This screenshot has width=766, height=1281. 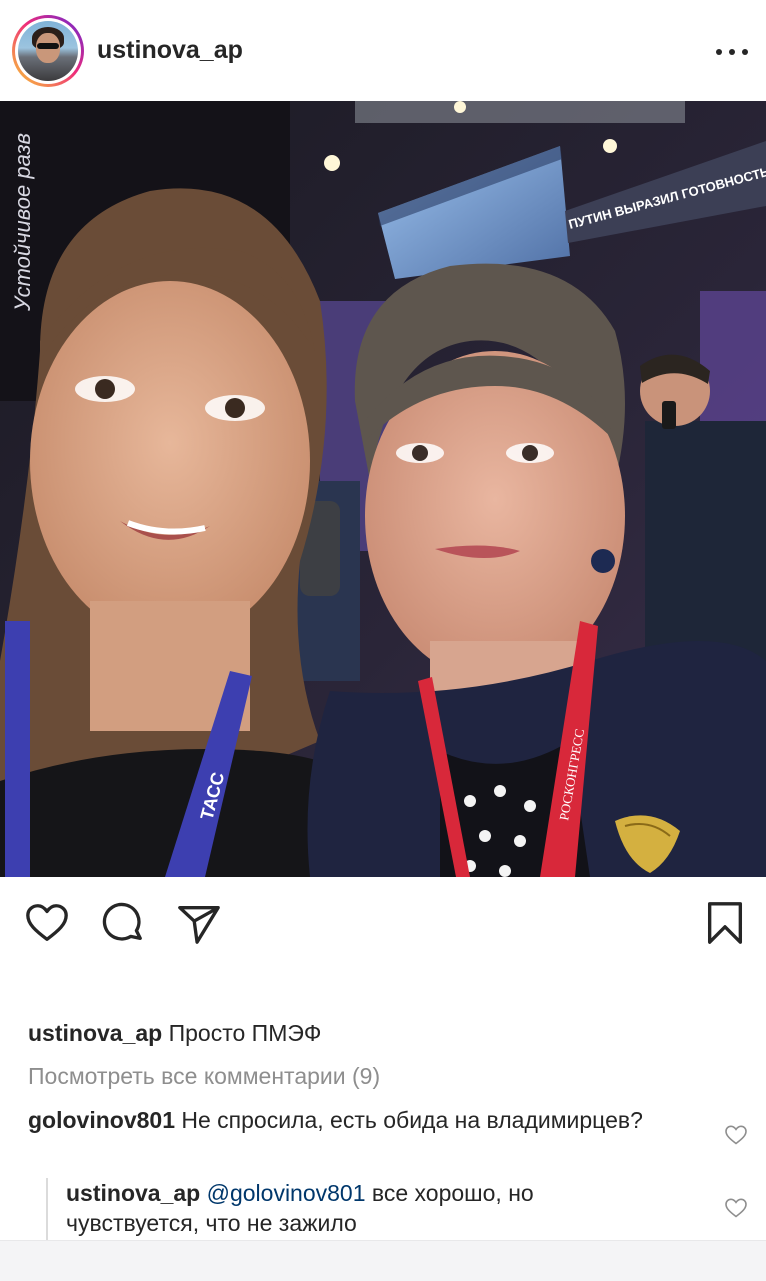 What do you see at coordinates (725, 923) in the screenshot?
I see `bookmark-icon` at bounding box center [725, 923].